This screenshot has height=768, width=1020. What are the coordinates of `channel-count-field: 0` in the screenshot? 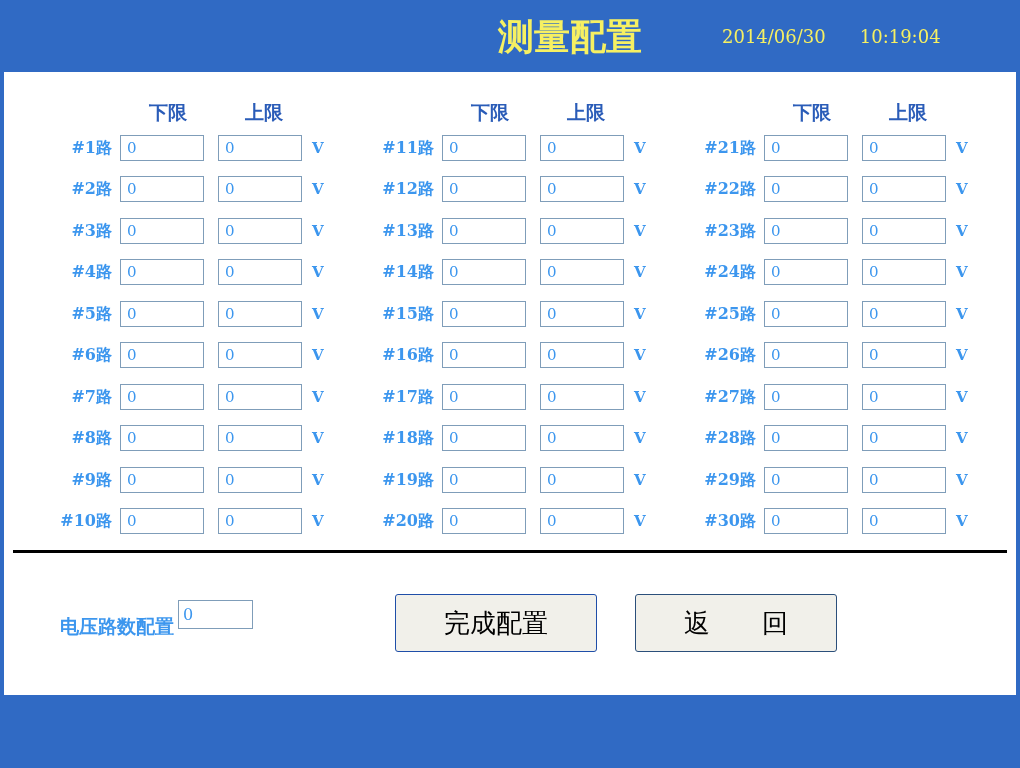 It's located at (215, 614).